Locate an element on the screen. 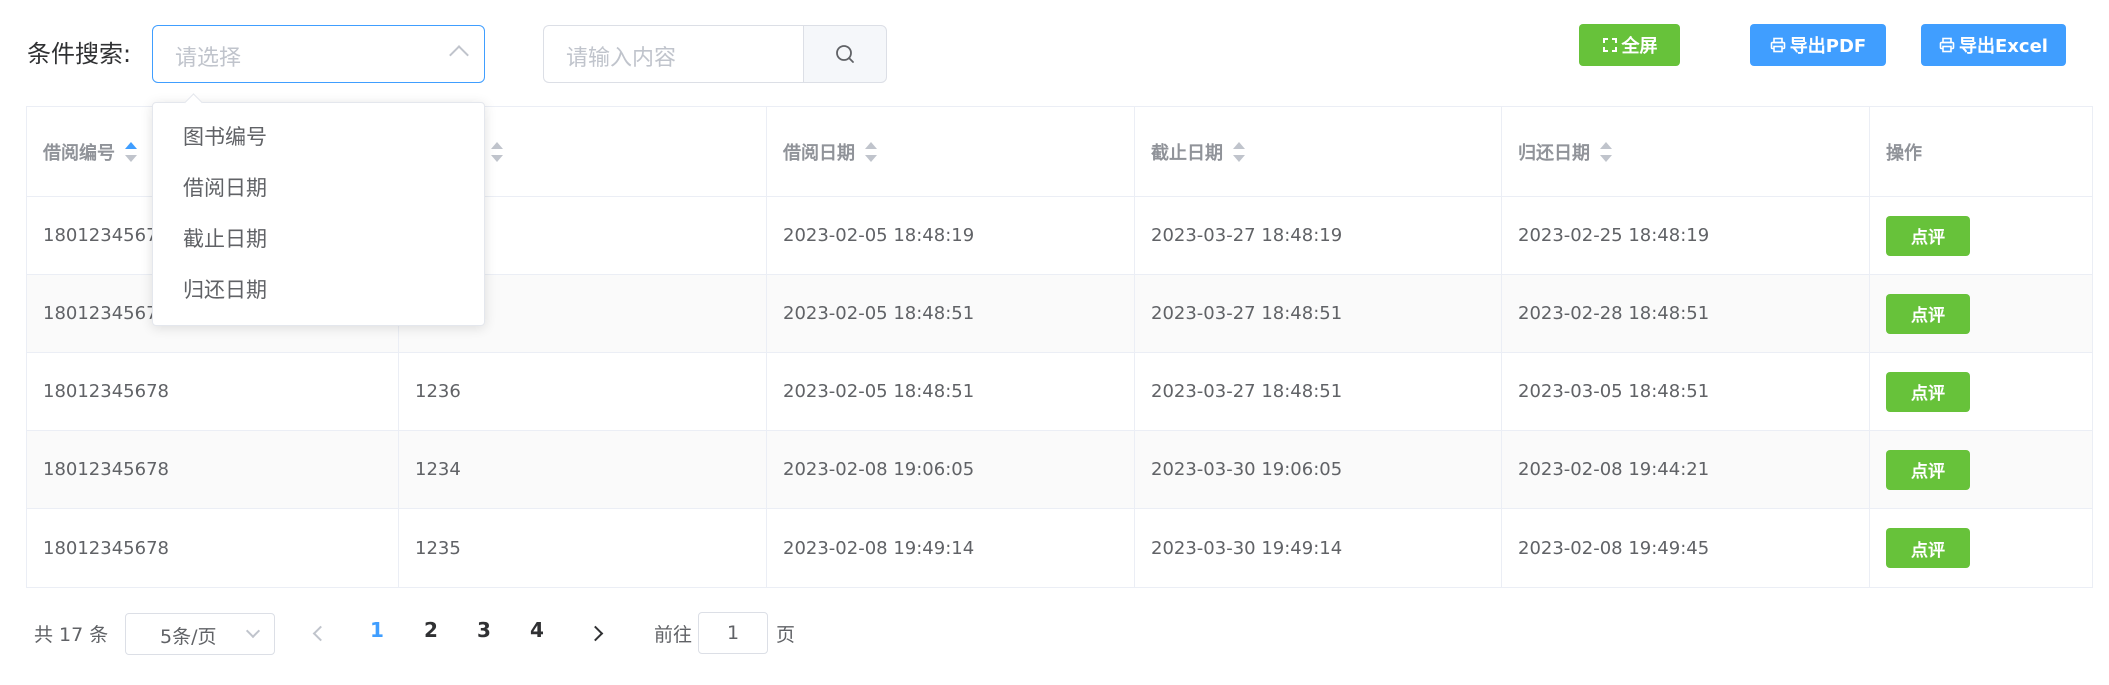  search-input: 请输入内容 is located at coordinates (674, 54).